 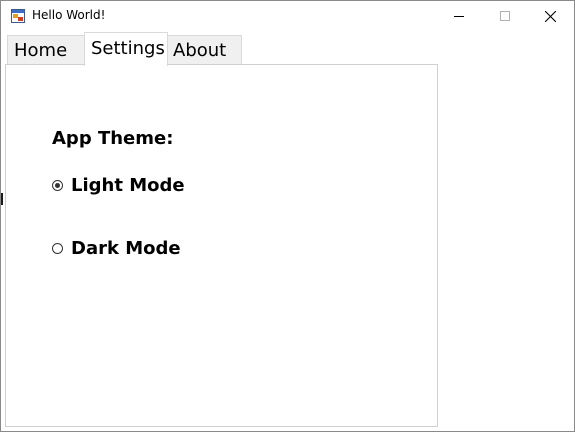 I want to click on close-button, so click(x=550, y=16).